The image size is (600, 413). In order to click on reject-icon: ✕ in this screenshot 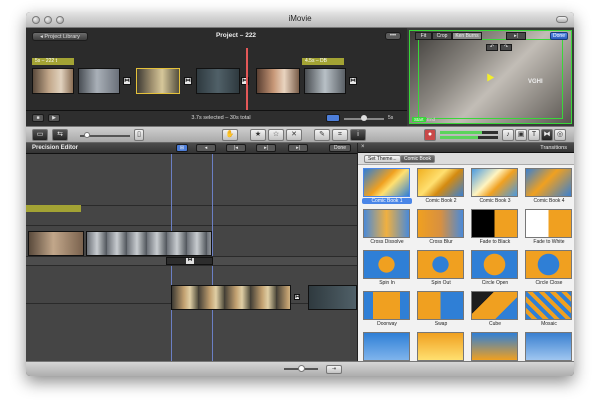, I will do `click(294, 135)`.